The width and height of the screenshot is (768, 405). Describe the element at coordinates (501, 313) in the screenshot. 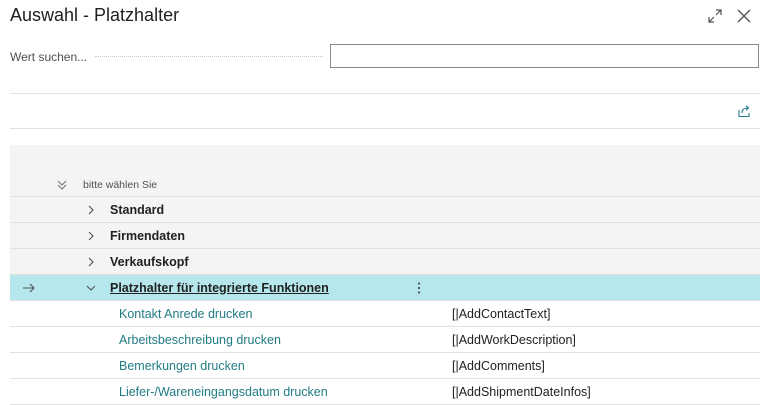

I see `item-code: [|AddContactText]` at that location.